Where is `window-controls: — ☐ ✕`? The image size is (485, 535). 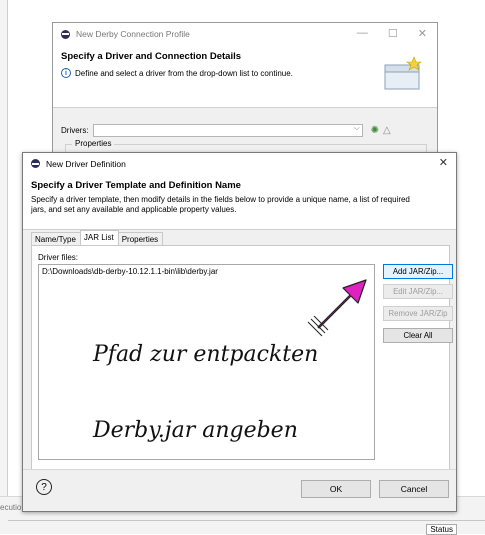
window-controls: — ☐ ✕ is located at coordinates (392, 33).